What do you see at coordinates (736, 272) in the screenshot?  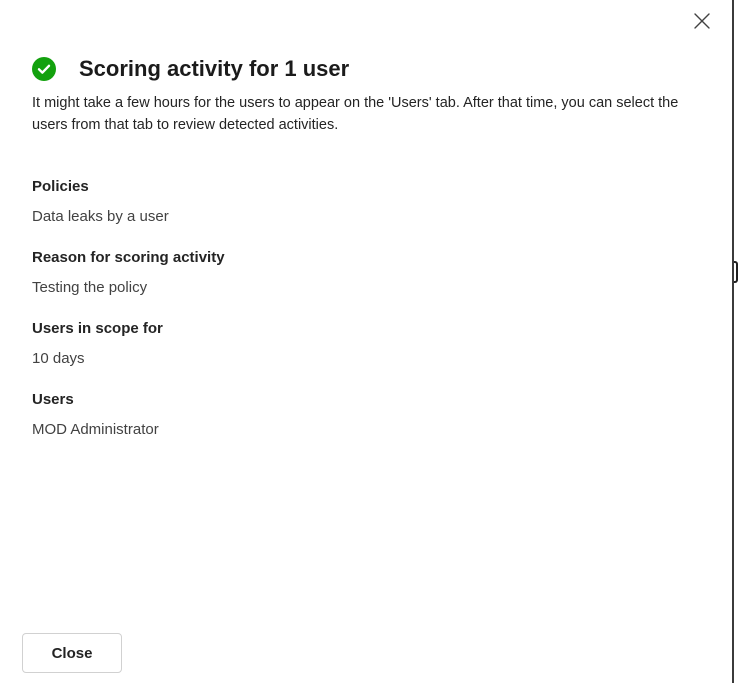 I see `resize-handle` at bounding box center [736, 272].